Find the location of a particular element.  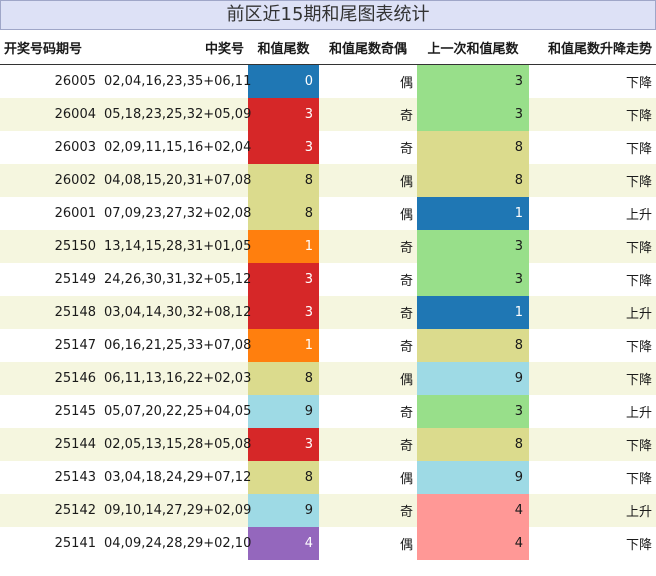

table-row: 25141 04,09,24,28,29+02,10 4 偶 4 下降 is located at coordinates (328, 543).